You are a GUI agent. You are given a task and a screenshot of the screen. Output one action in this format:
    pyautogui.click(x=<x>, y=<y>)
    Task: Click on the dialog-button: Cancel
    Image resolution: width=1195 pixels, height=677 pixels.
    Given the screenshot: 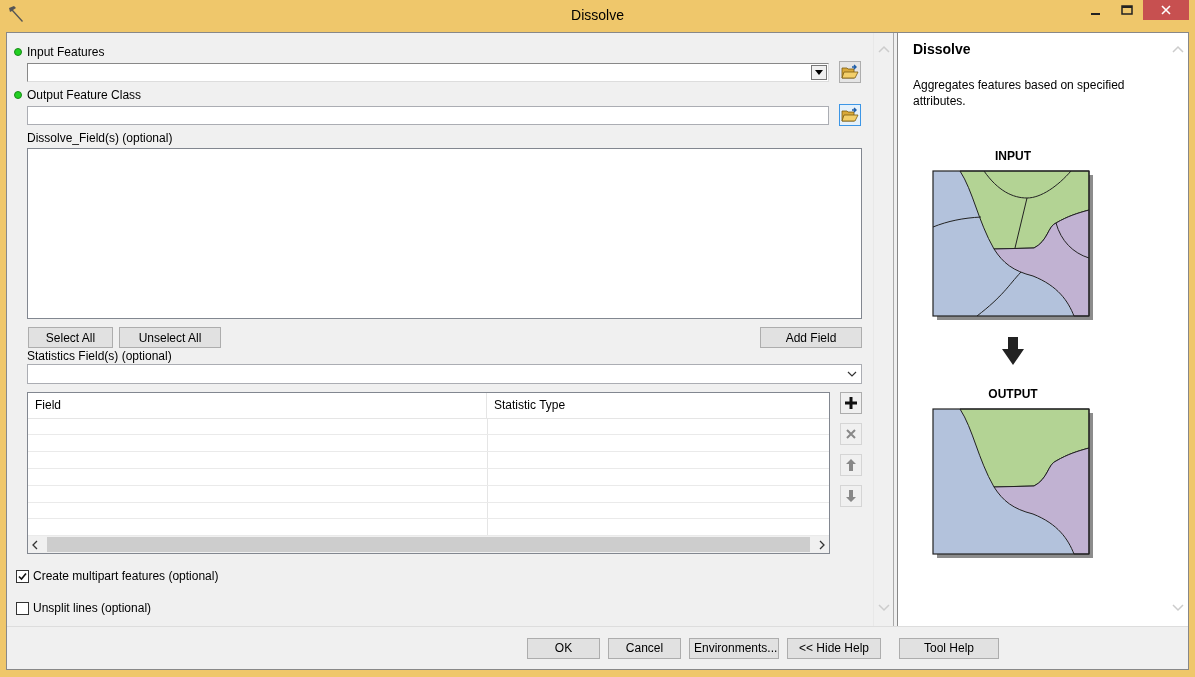 What is the action you would take?
    pyautogui.click(x=644, y=648)
    